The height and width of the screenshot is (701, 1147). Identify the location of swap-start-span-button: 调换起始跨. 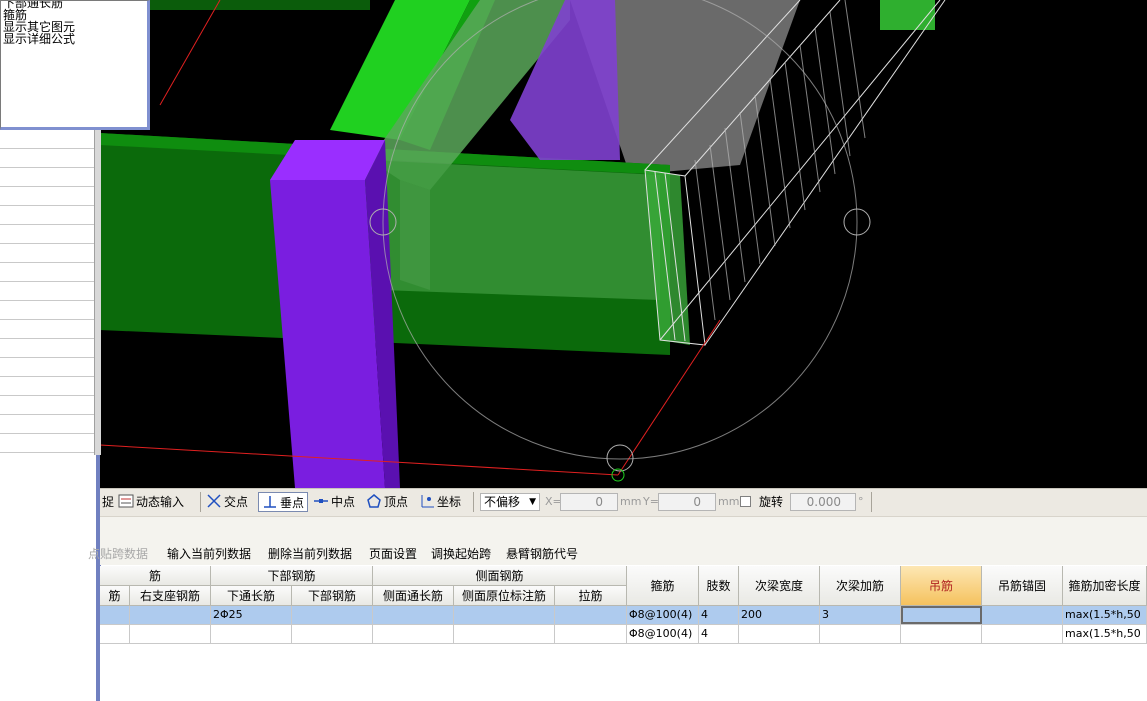
(461, 553).